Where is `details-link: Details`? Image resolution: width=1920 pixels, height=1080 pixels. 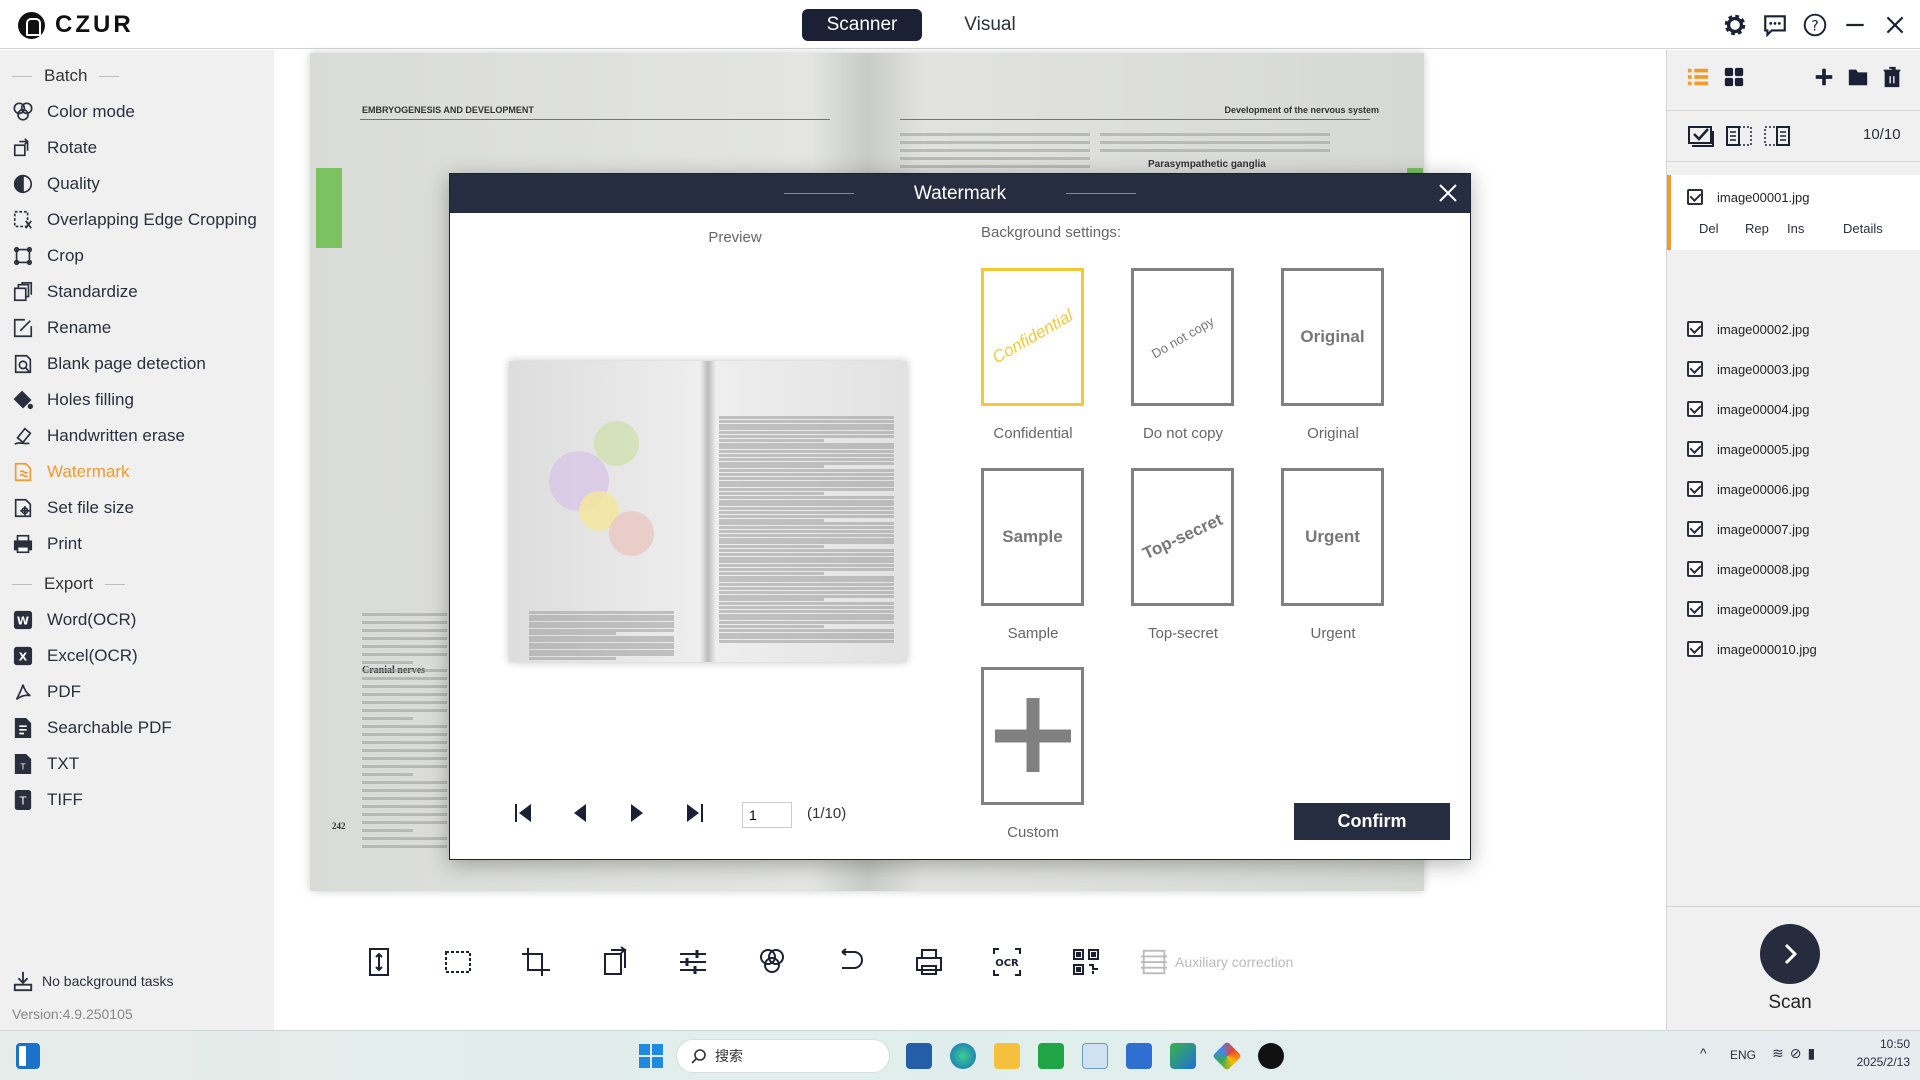
details-link: Details is located at coordinates (1863, 228).